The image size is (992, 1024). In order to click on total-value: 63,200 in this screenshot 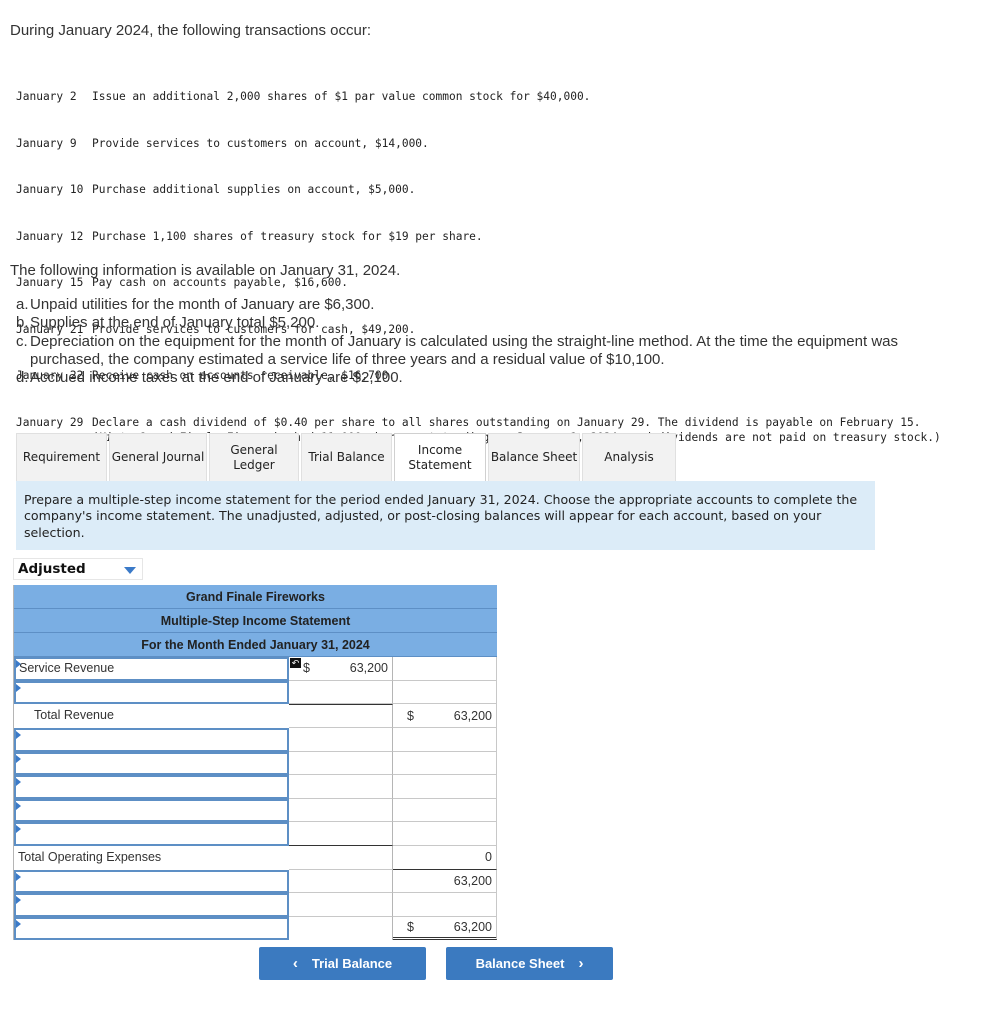, I will do `click(472, 880)`.